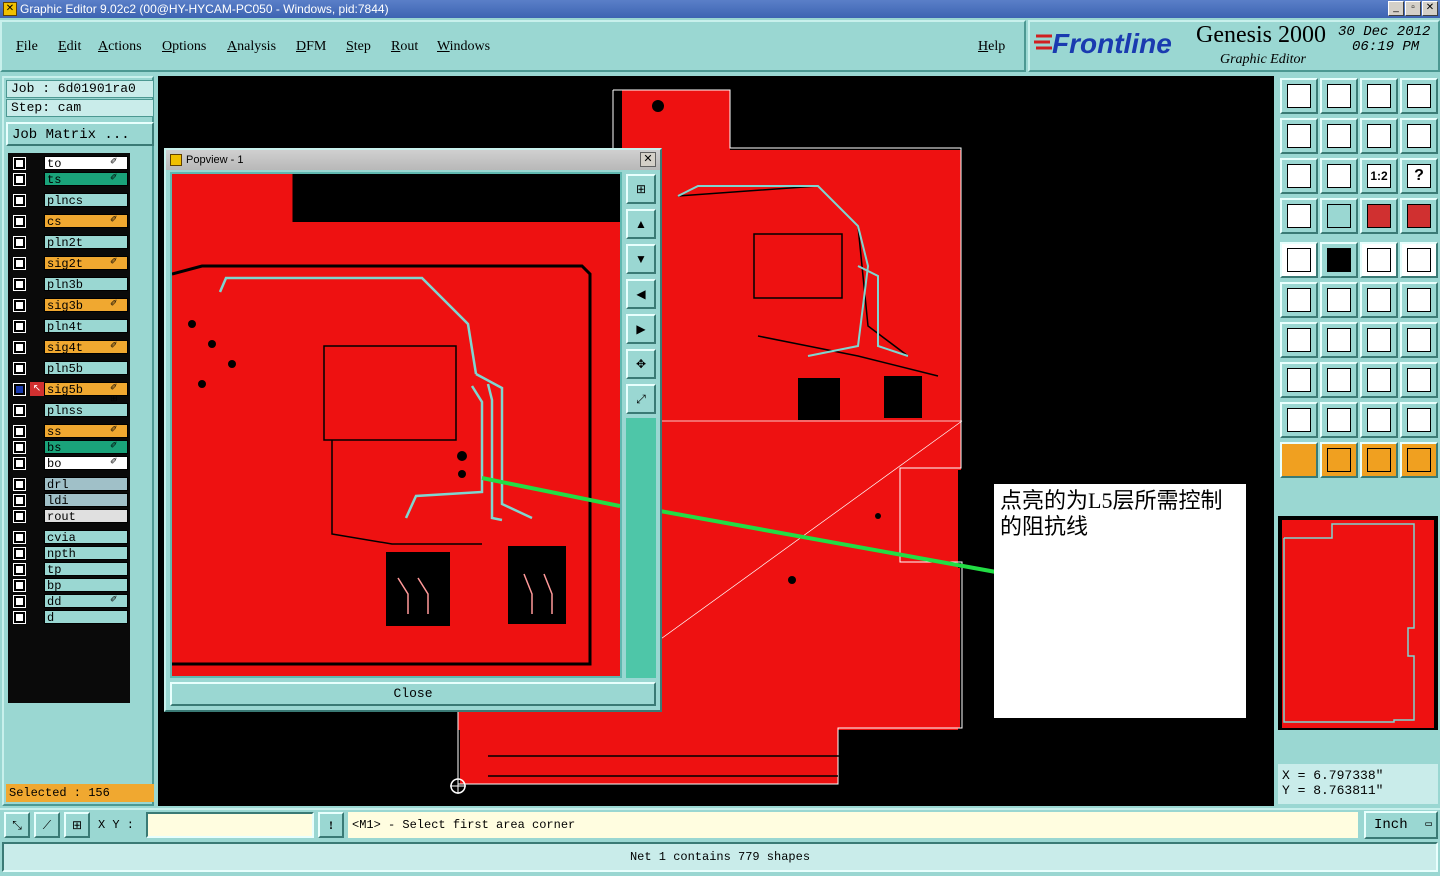  What do you see at coordinates (1413, 8) in the screenshot?
I see `maximize-button: ▫` at bounding box center [1413, 8].